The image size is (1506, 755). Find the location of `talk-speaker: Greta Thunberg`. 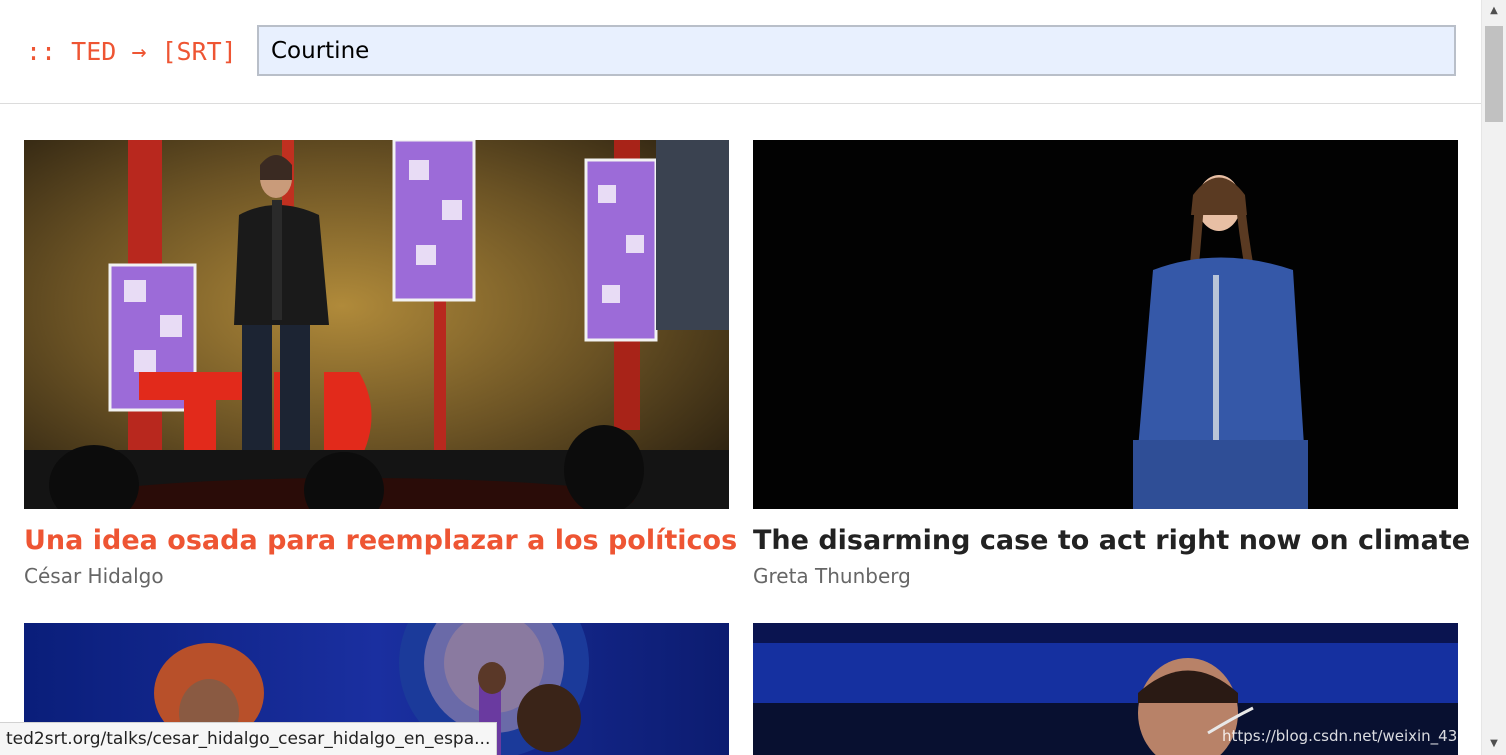

talk-speaker: Greta Thunberg is located at coordinates (832, 576).